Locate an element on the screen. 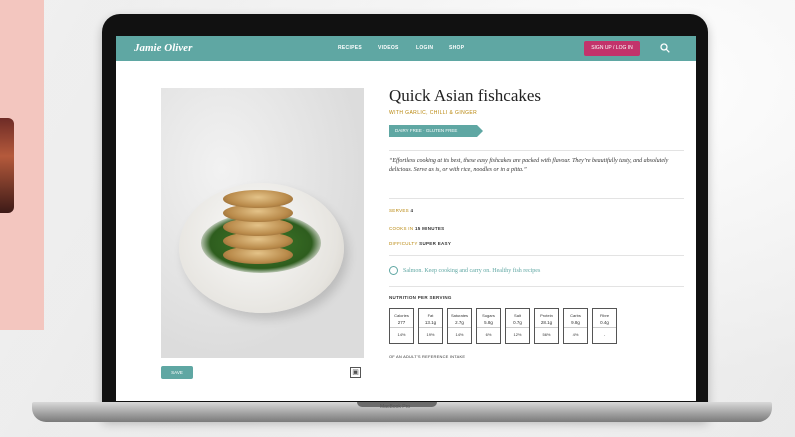 This screenshot has width=795, height=437. nutrition-item-sugars: Sugars 5.8g 6% is located at coordinates (488, 326).